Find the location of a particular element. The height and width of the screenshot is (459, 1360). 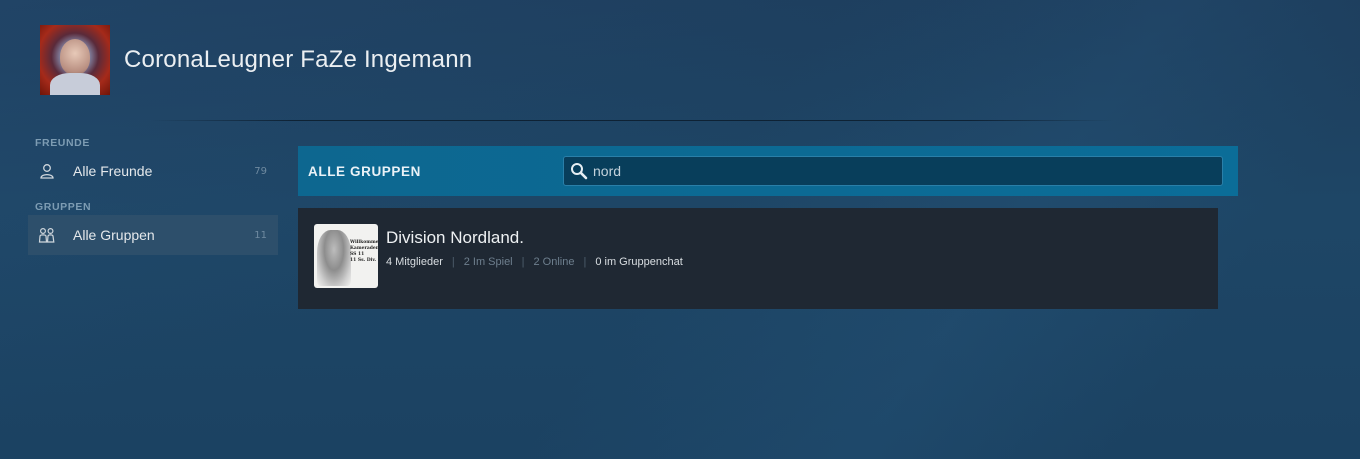

group-avatar-sketch is located at coordinates (334, 258).